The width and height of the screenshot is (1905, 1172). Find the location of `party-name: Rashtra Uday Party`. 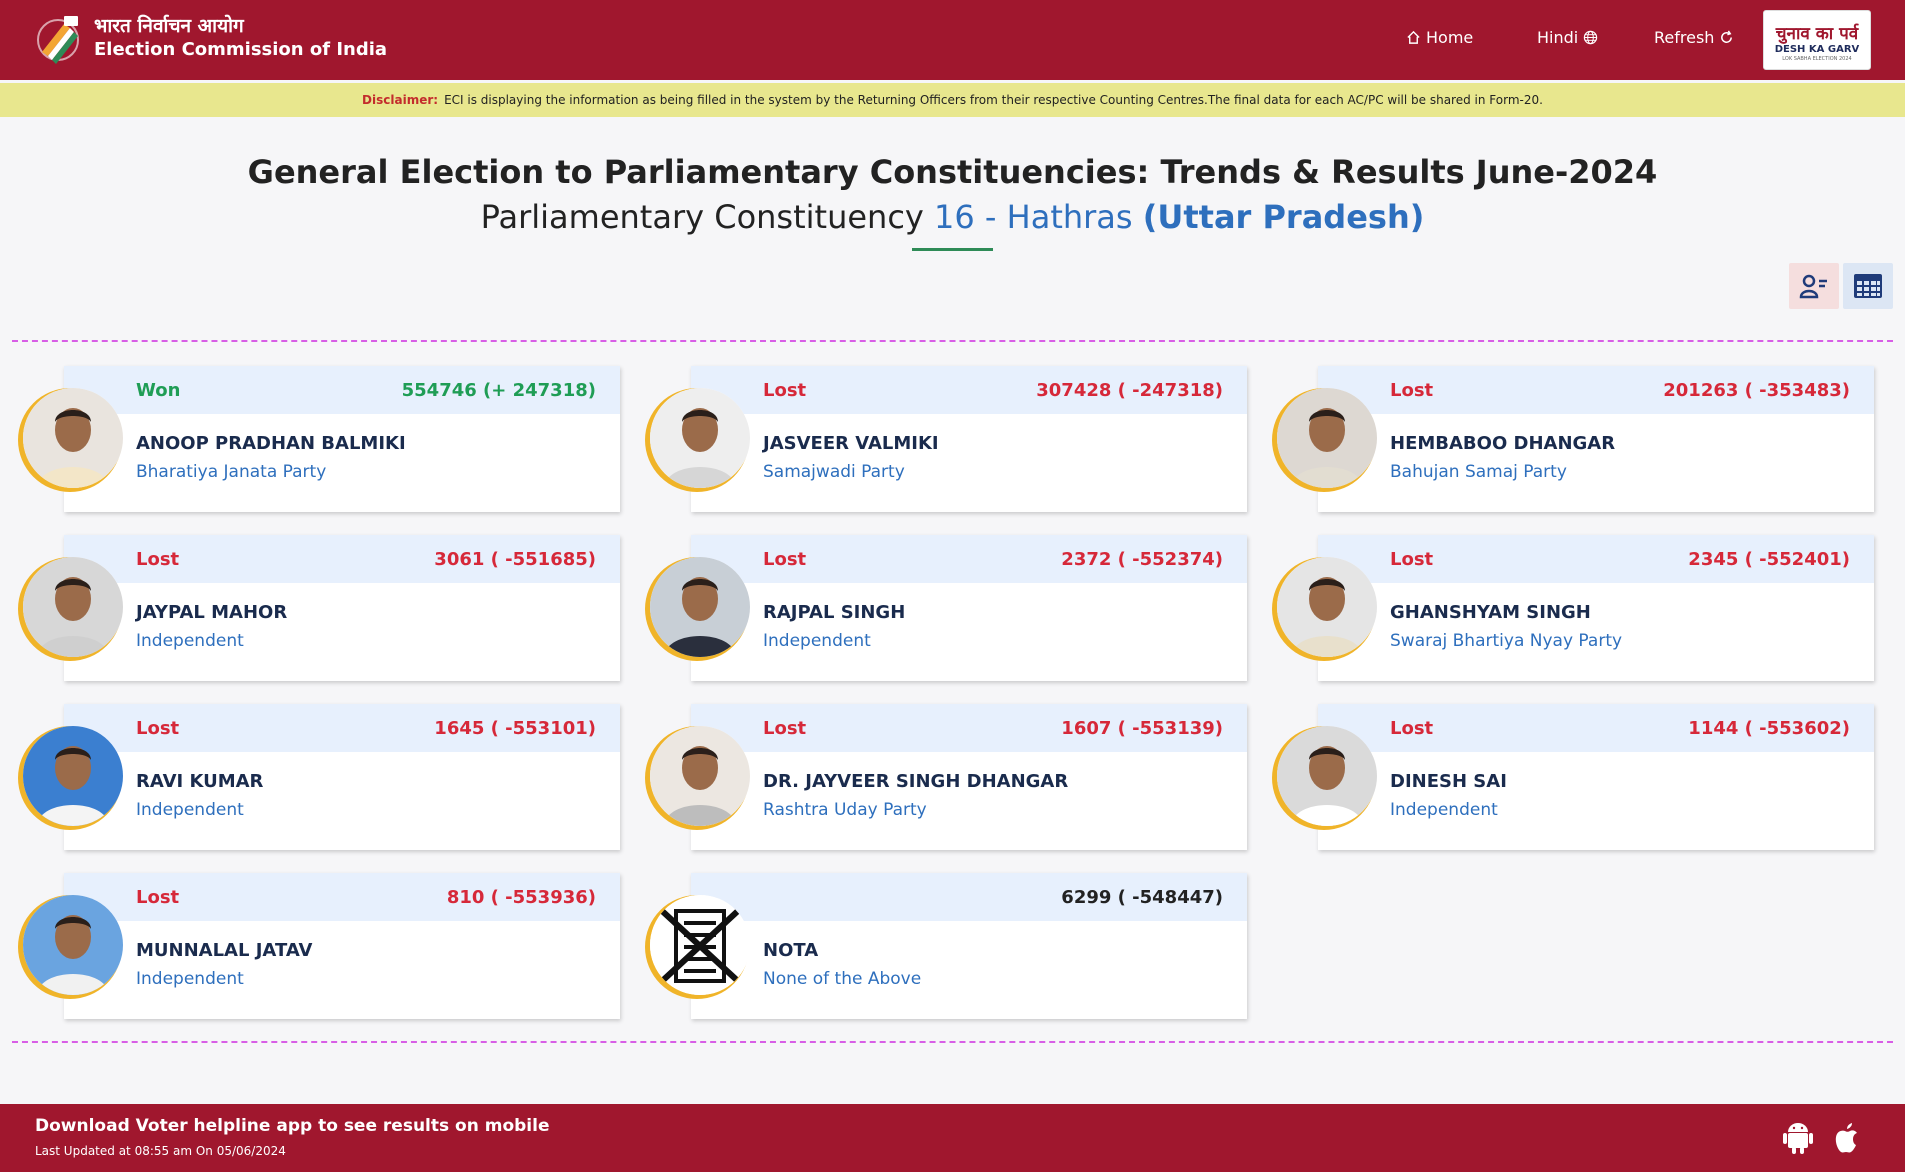

party-name: Rashtra Uday Party is located at coordinates (845, 810).